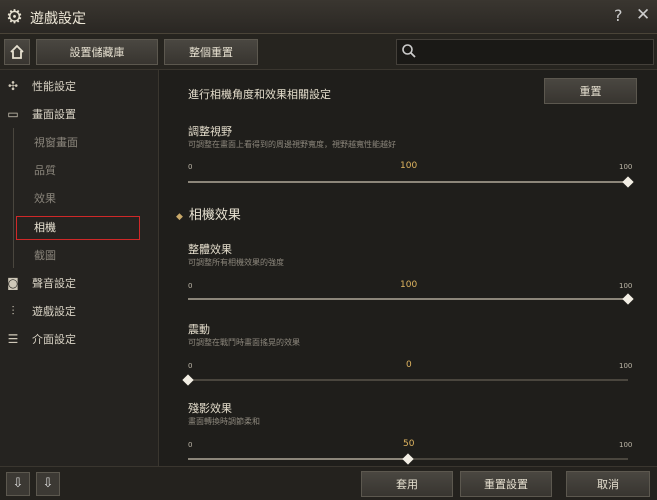 The image size is (657, 500). Describe the element at coordinates (643, 15) in the screenshot. I see `close-button: ✕` at that location.